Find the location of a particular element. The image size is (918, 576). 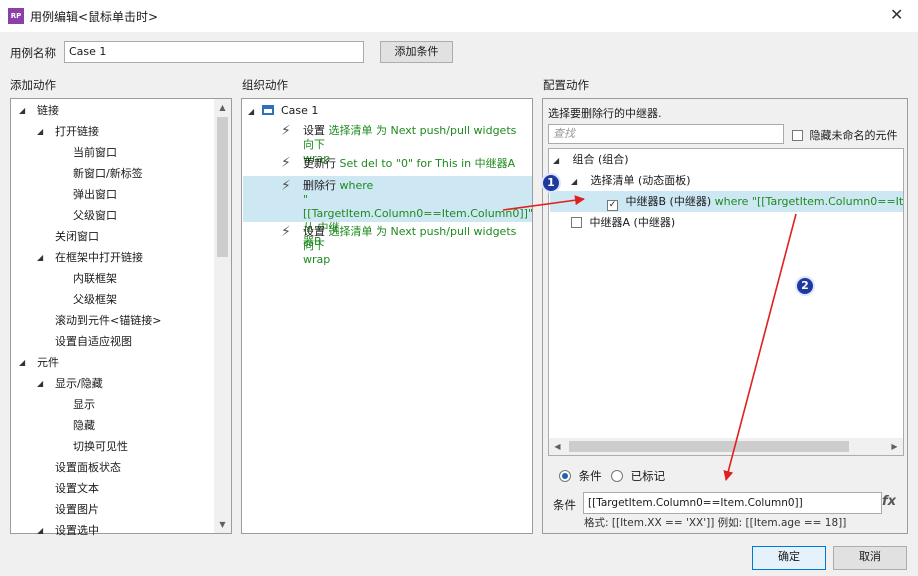

marker-two: 2 is located at coordinates (805, 286).